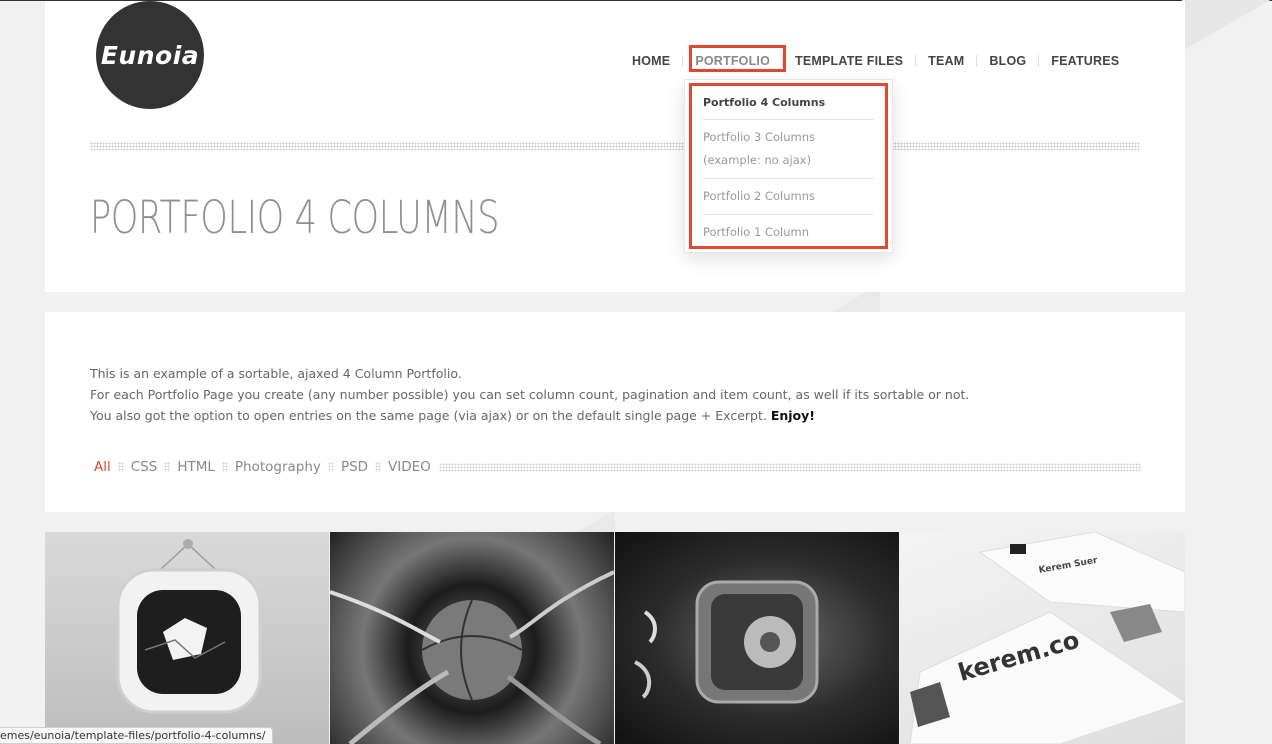  What do you see at coordinates (651, 61) in the screenshot?
I see `nav-item-home: HOME` at bounding box center [651, 61].